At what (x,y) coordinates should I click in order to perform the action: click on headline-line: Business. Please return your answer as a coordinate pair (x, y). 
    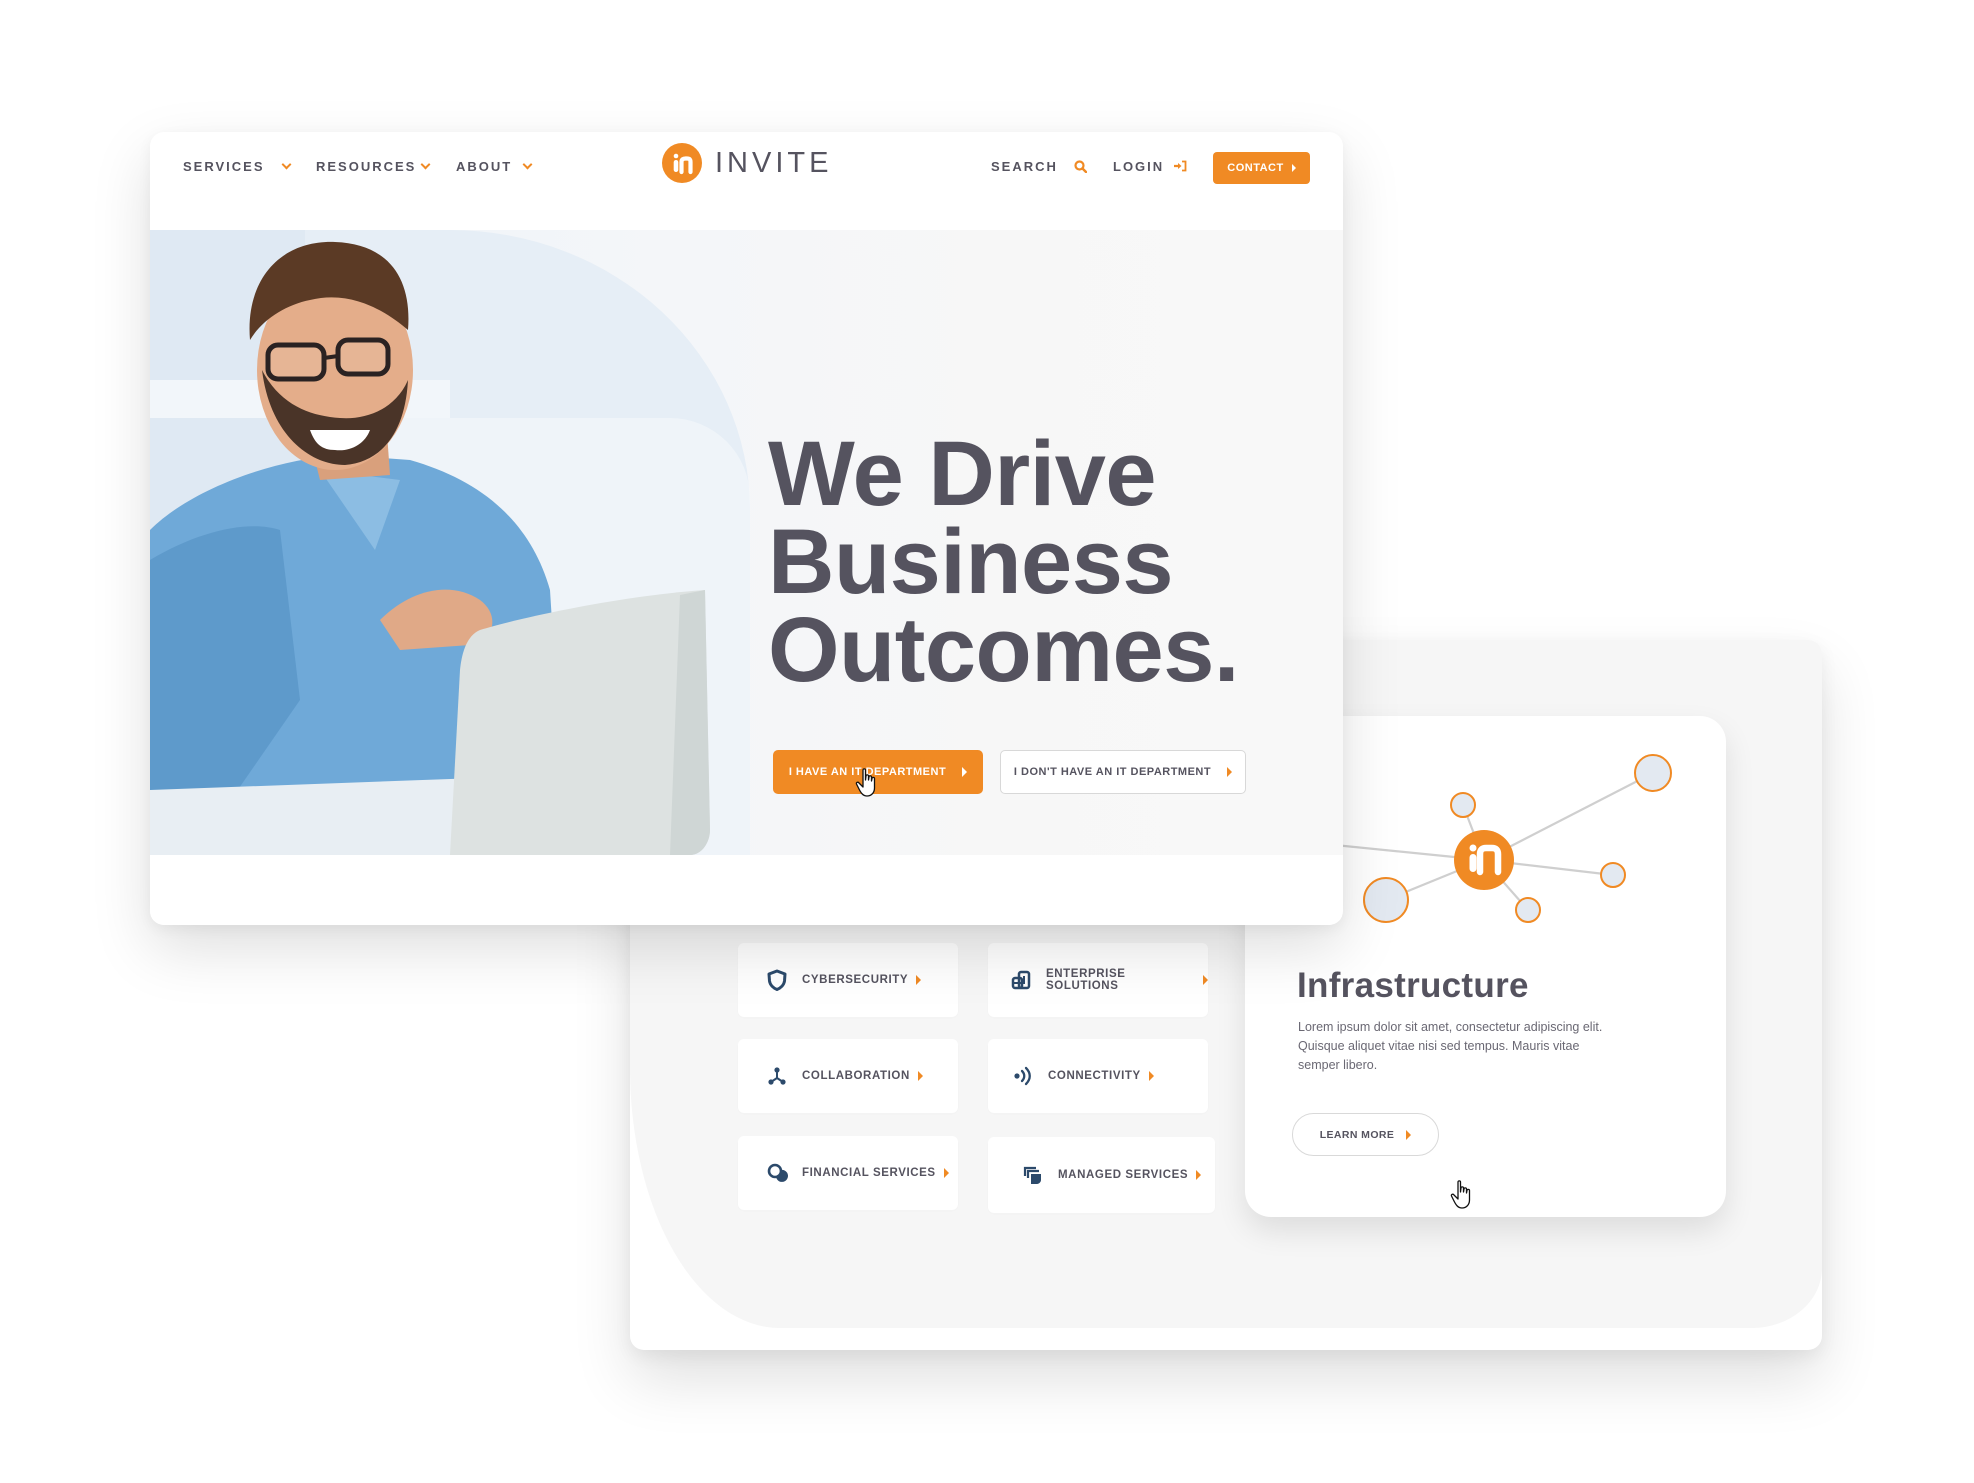
    Looking at the image, I should click on (971, 562).